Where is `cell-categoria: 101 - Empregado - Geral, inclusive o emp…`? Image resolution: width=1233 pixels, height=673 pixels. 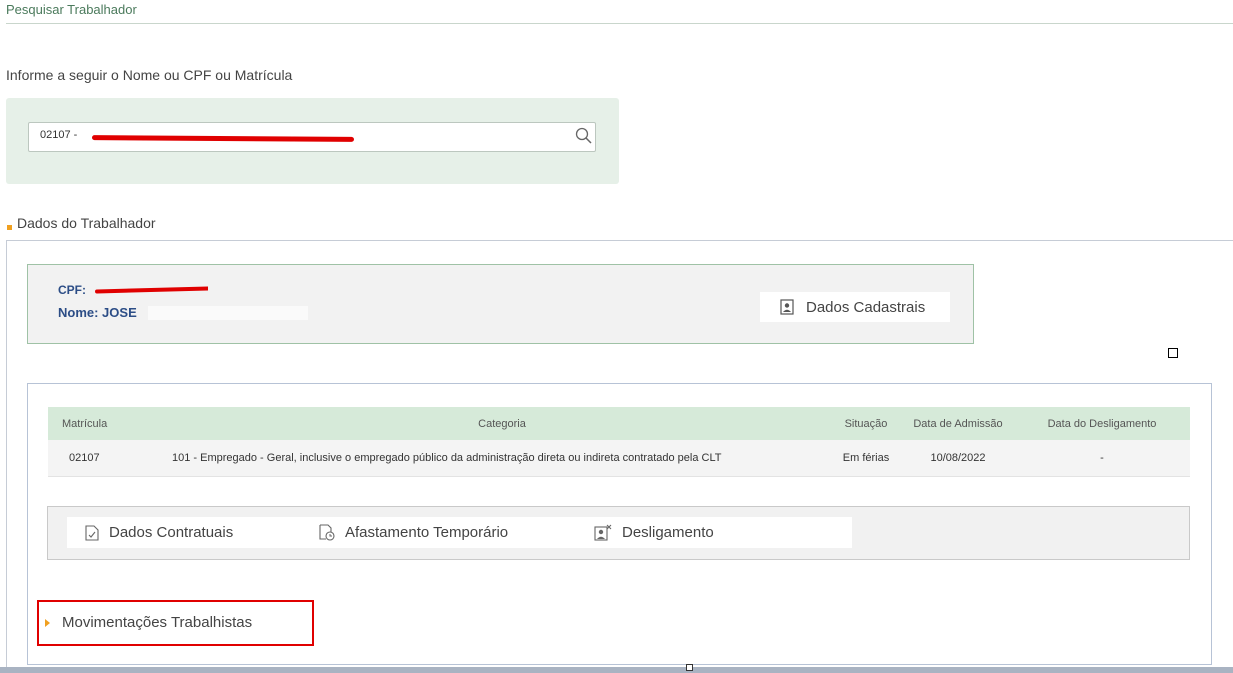
cell-categoria: 101 - Empregado - Geral, inclusive o emp… is located at coordinates (495, 458).